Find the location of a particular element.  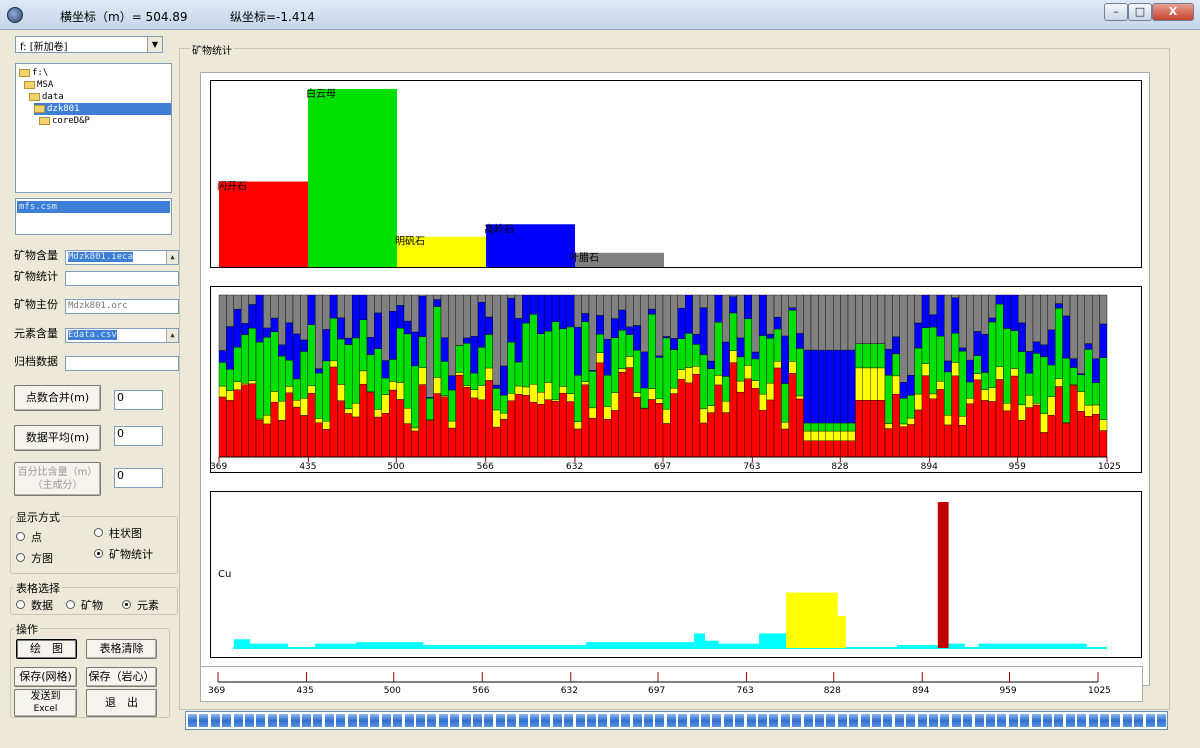

maximize-button: □ is located at coordinates (1140, 12).